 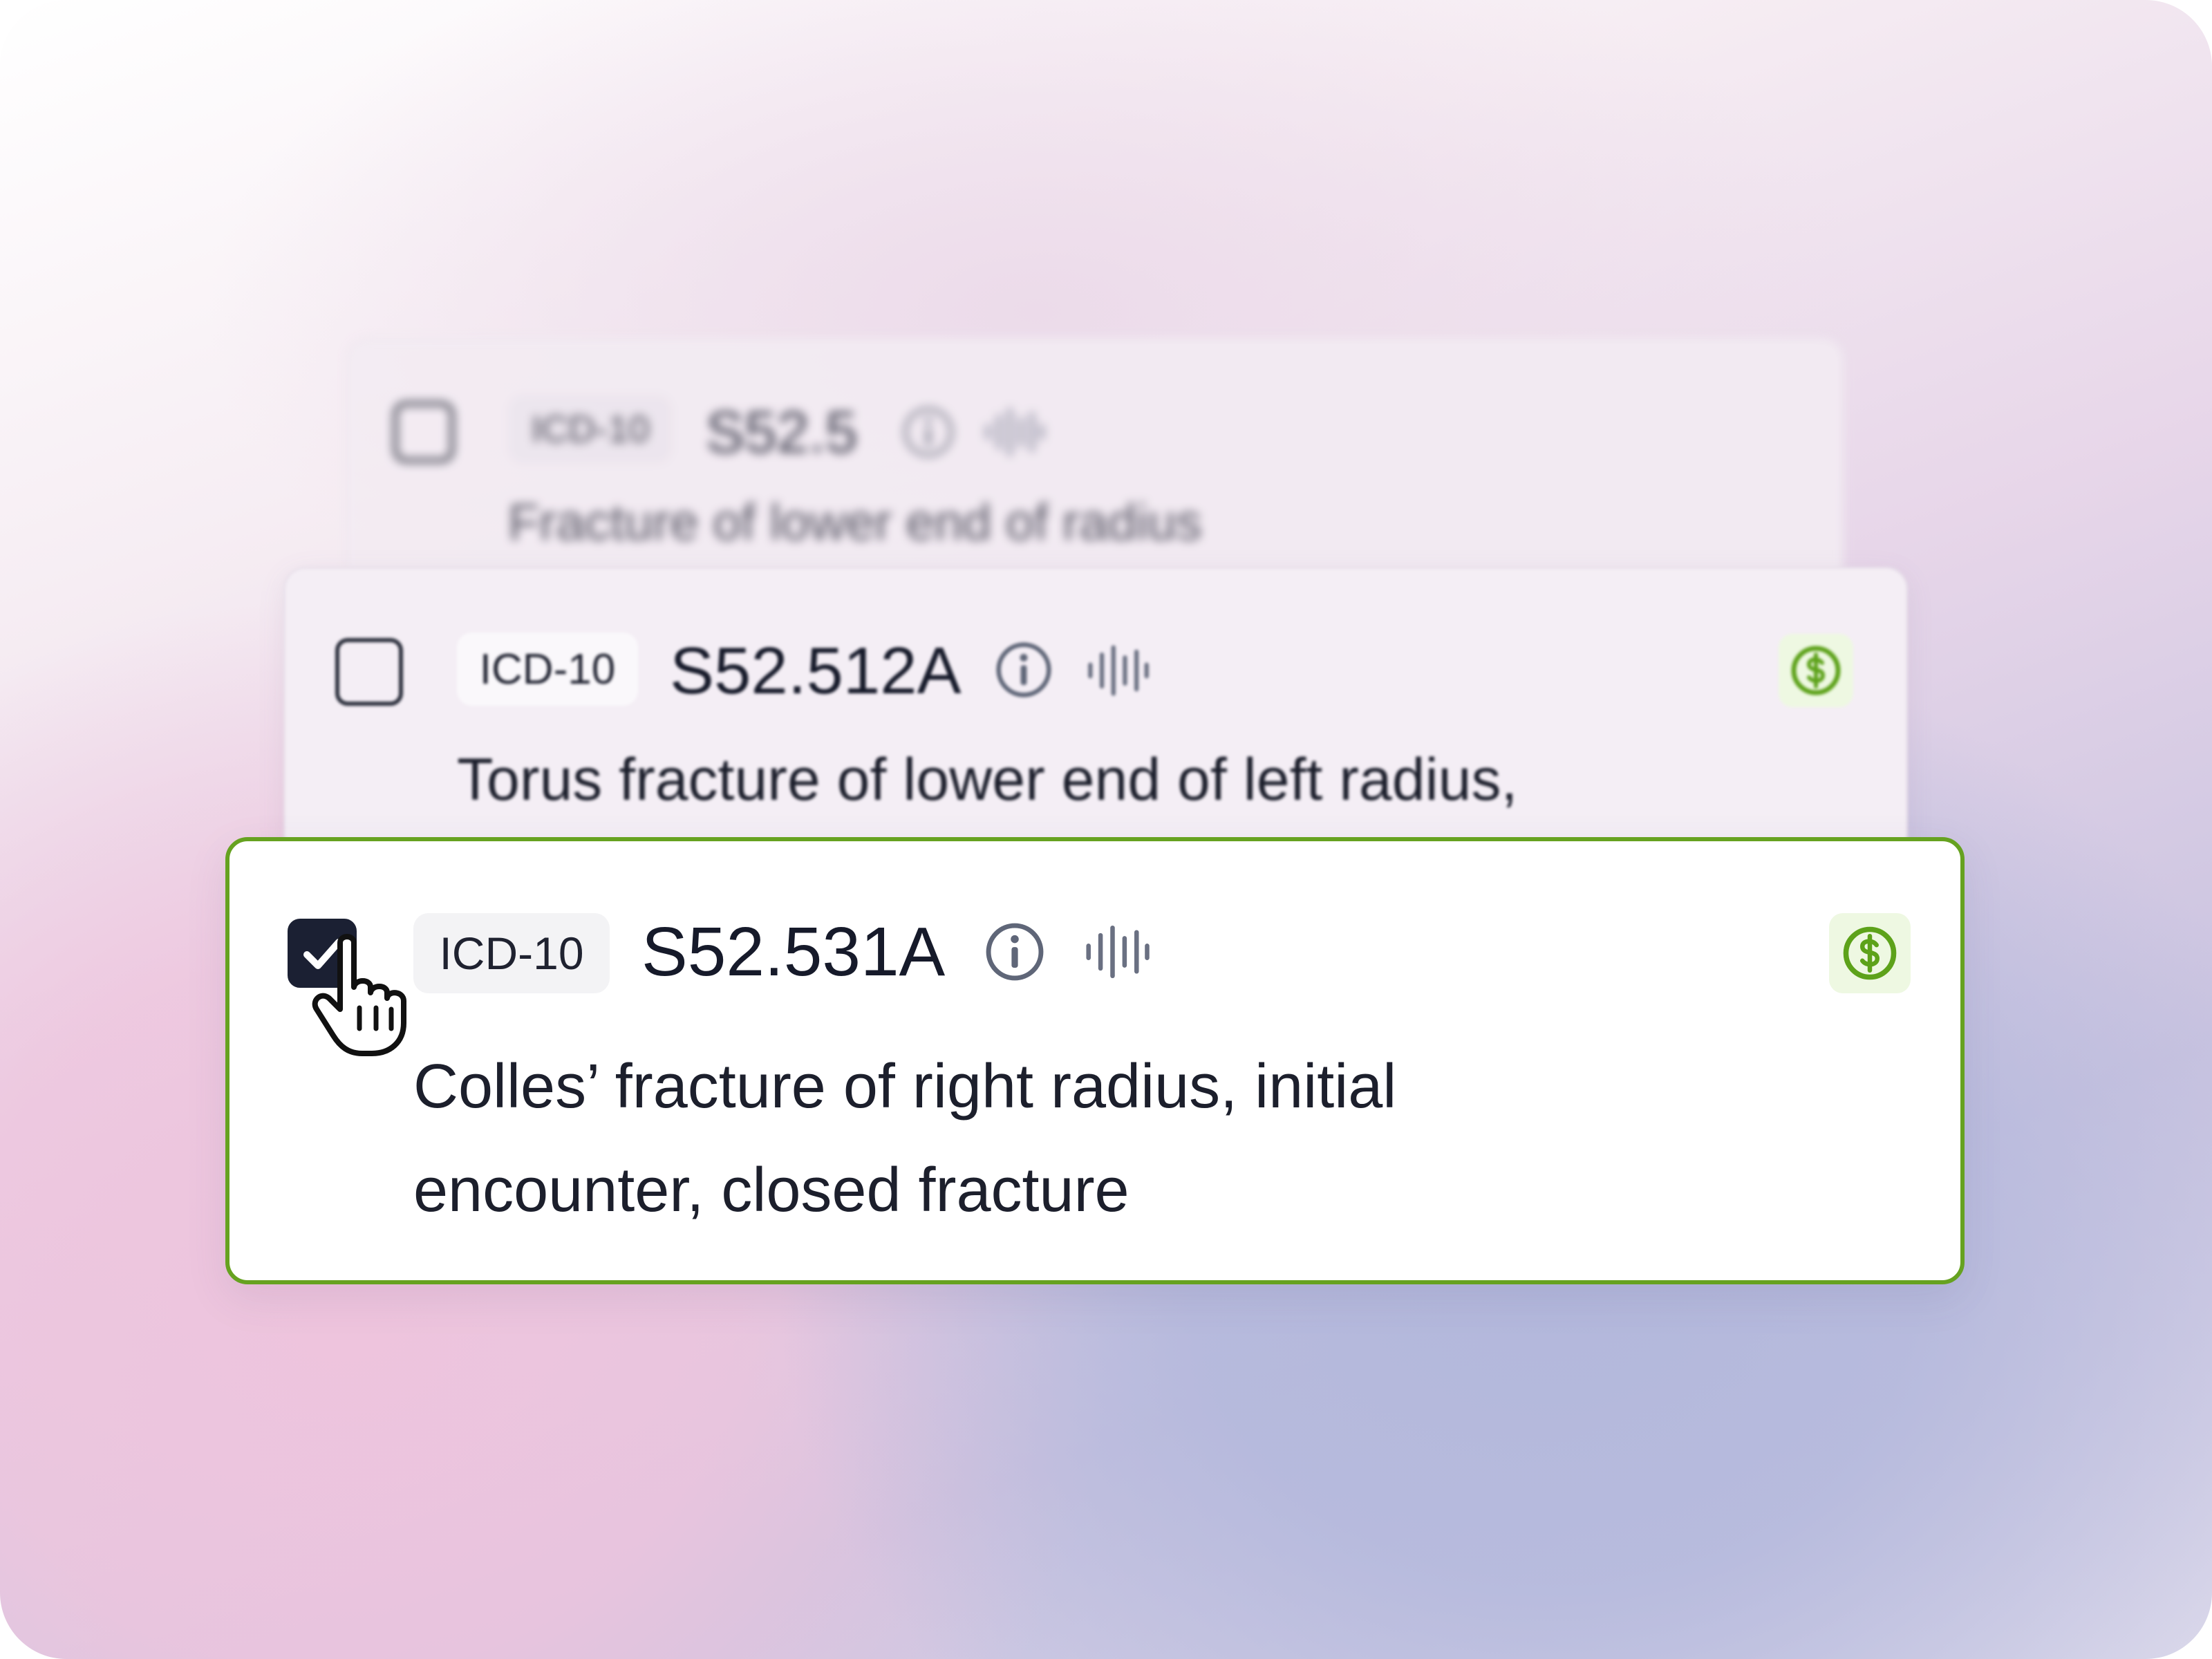 I want to click on code-description-line2: encounter, closed fracture, so click(x=772, y=1190).